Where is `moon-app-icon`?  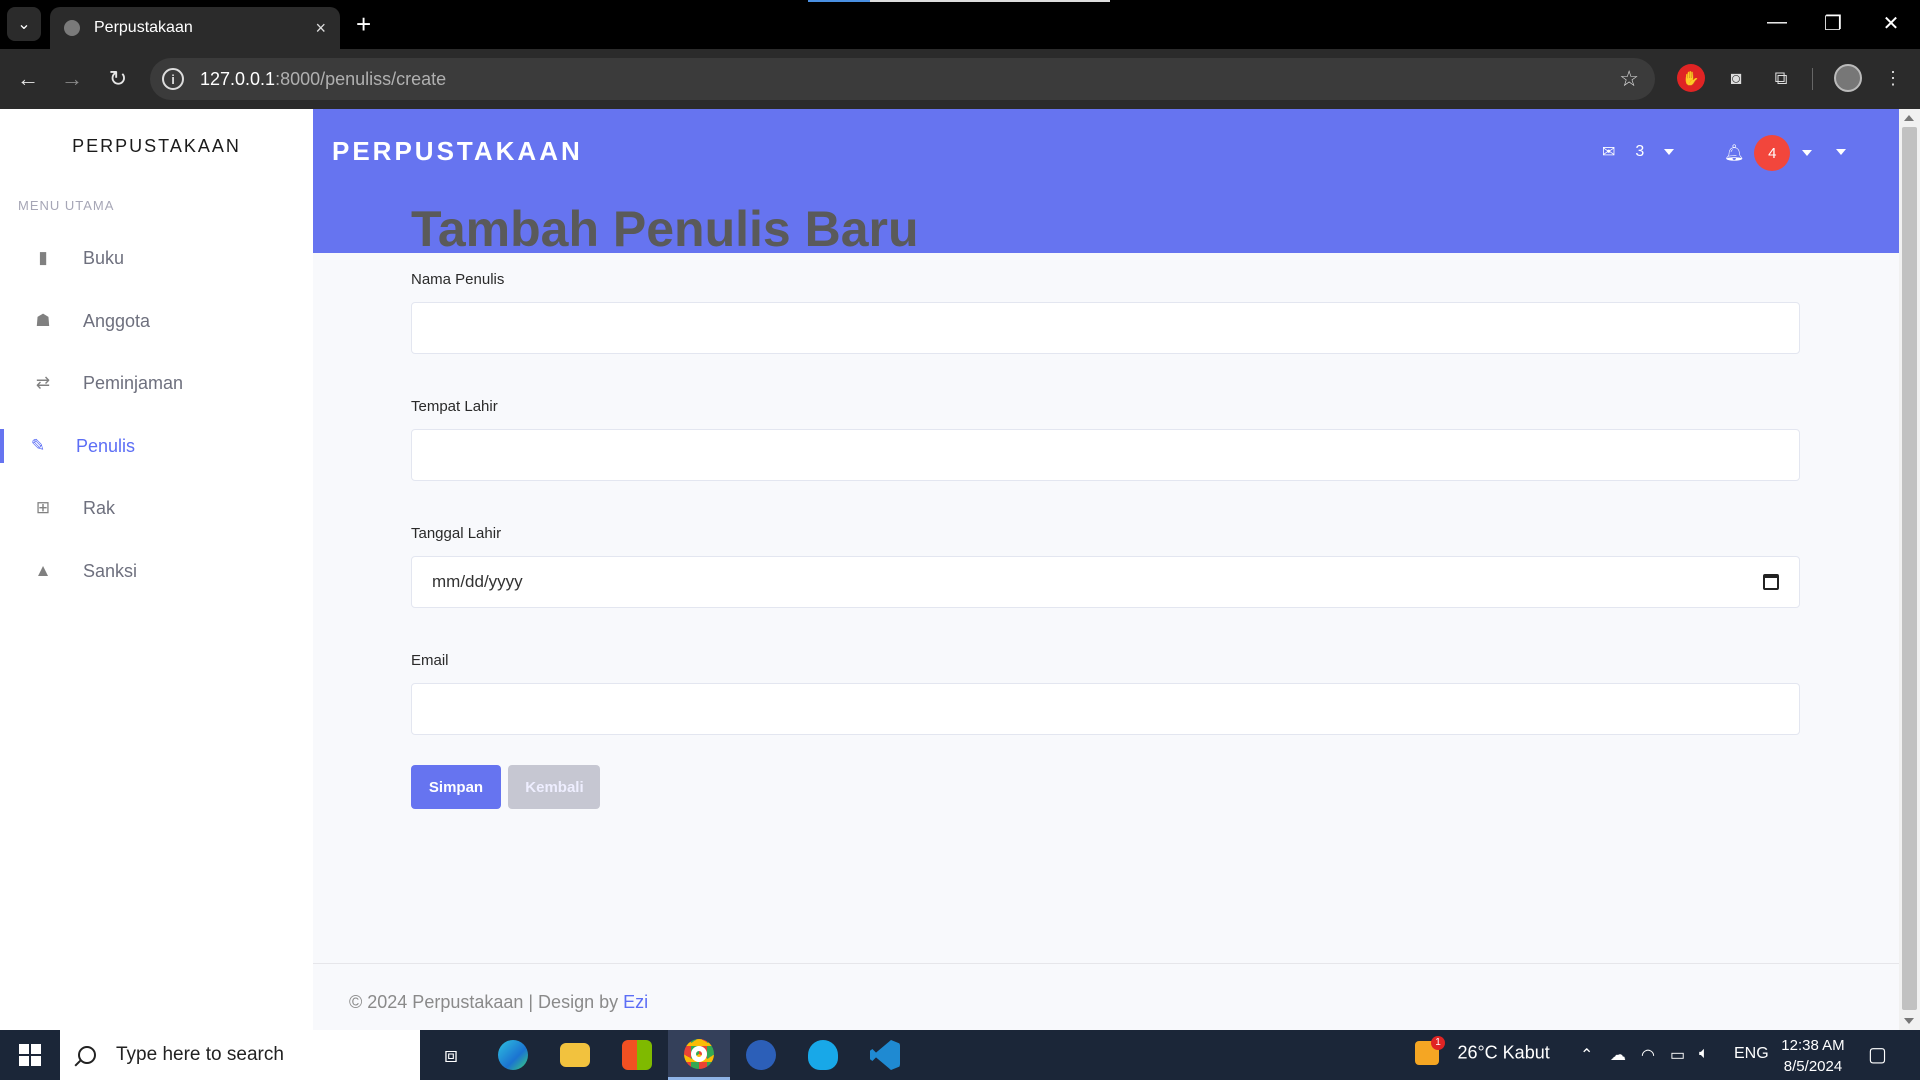
moon-app-icon is located at coordinates (761, 1055).